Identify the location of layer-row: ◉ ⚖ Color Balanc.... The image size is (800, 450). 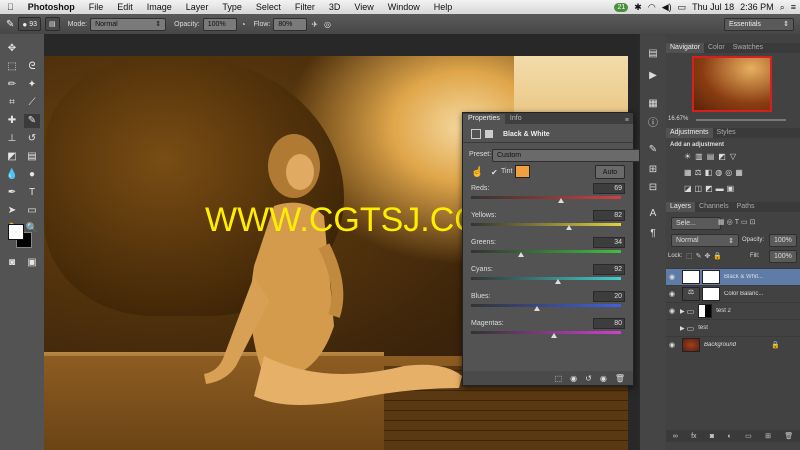
(733, 293).